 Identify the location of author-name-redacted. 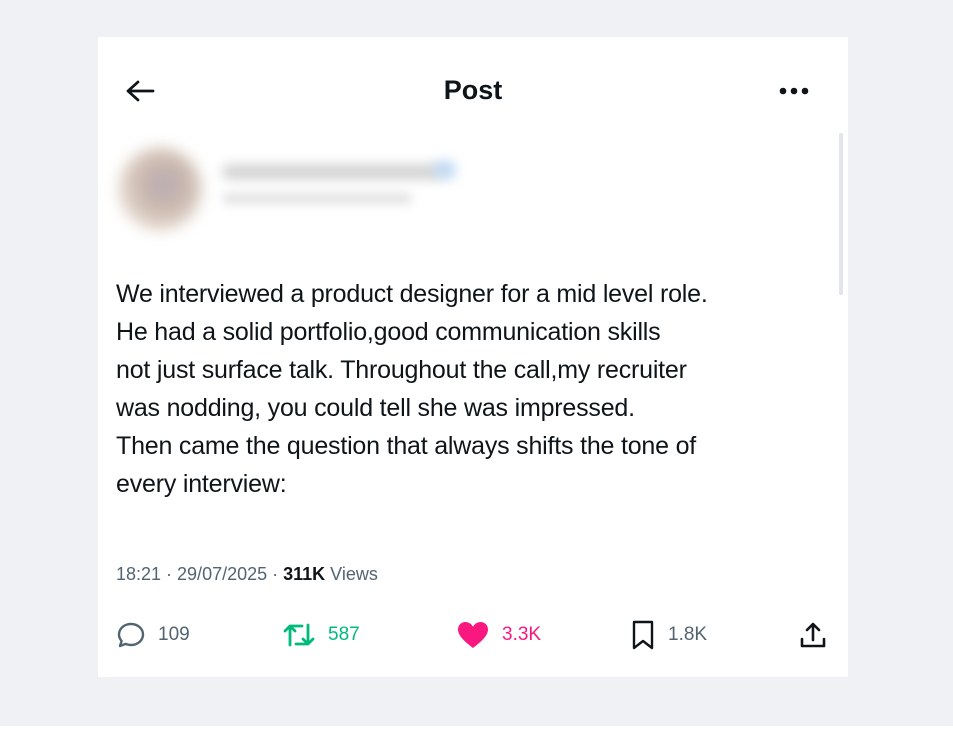
(332, 172).